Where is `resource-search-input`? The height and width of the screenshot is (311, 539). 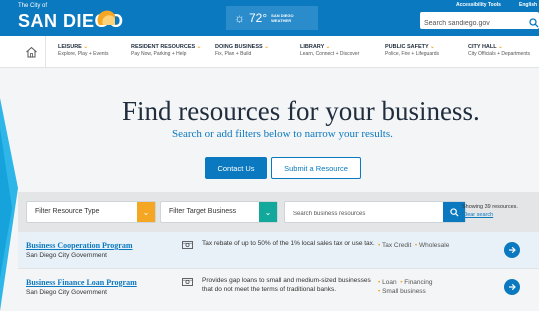 resource-search-input is located at coordinates (360, 214).